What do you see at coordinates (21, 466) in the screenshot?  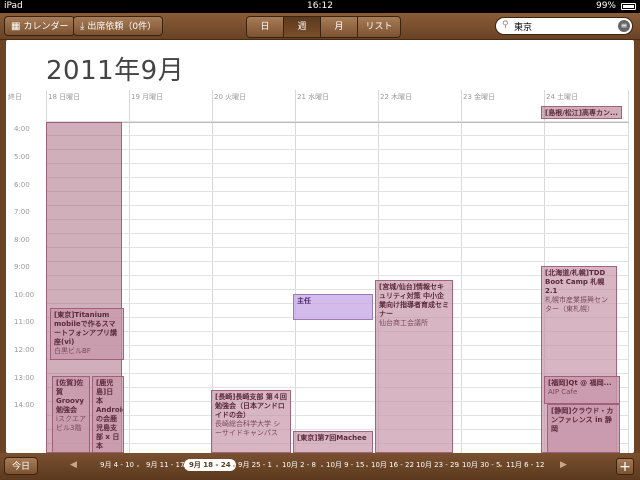 I see `today-button: 今日` at bounding box center [21, 466].